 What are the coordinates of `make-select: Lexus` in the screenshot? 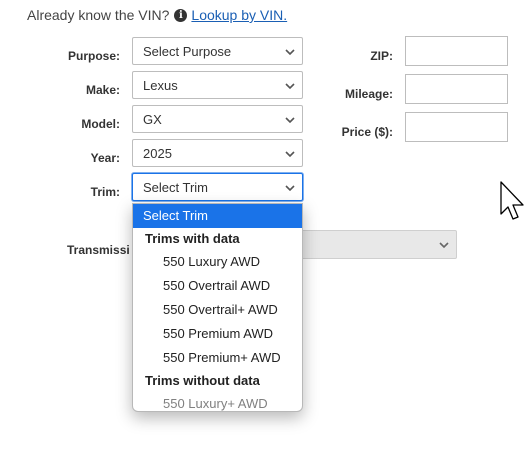 It's located at (217, 85).